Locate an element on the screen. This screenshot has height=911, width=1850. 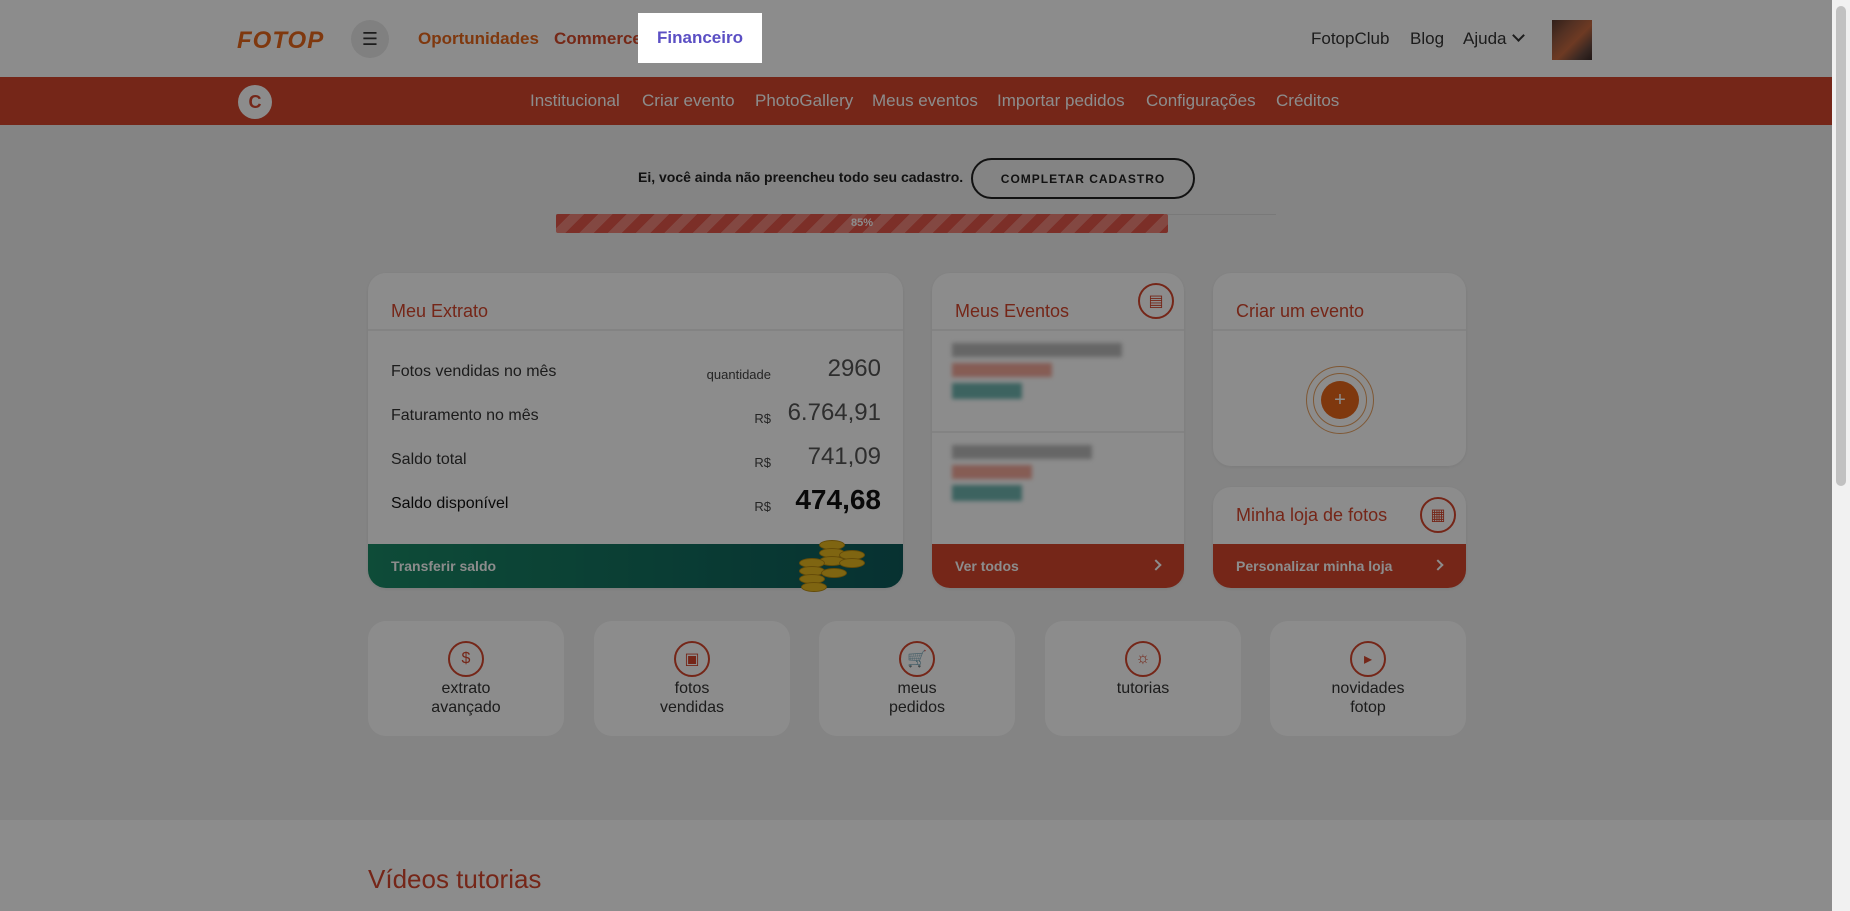
quick-link-label: tutorias is located at coordinates (1143, 688).